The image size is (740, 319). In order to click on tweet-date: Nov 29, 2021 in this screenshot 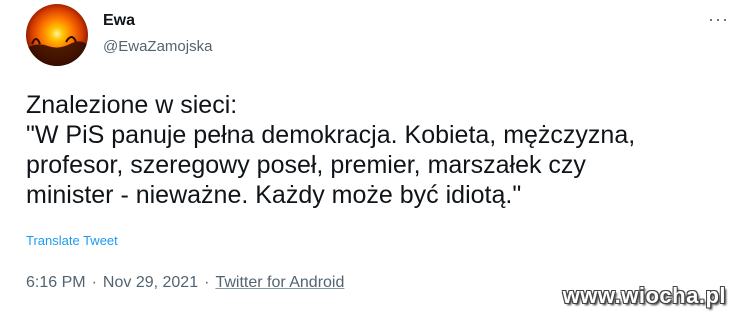, I will do `click(150, 282)`.